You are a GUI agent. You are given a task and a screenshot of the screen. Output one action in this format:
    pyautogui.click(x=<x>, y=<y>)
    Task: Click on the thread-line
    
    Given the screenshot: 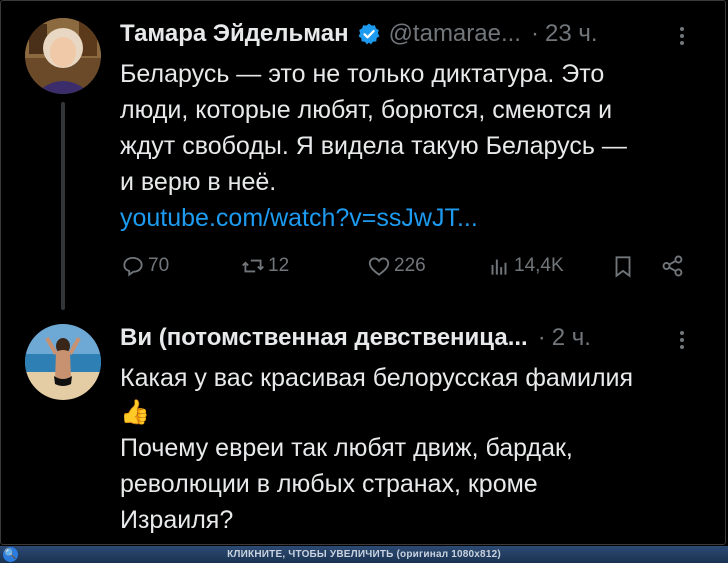 What is the action you would take?
    pyautogui.click(x=63, y=206)
    